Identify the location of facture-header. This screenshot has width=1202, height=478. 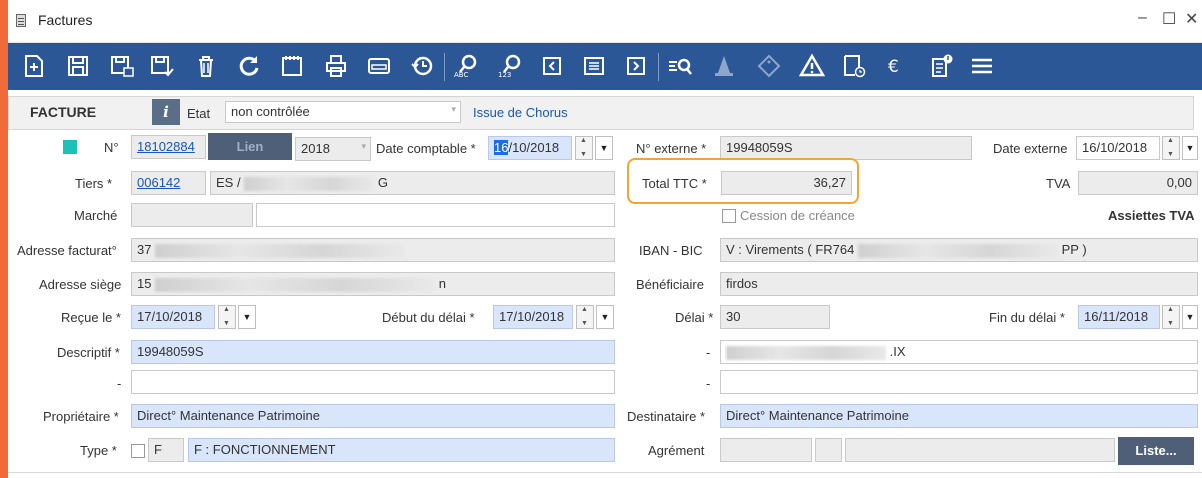
(601, 113).